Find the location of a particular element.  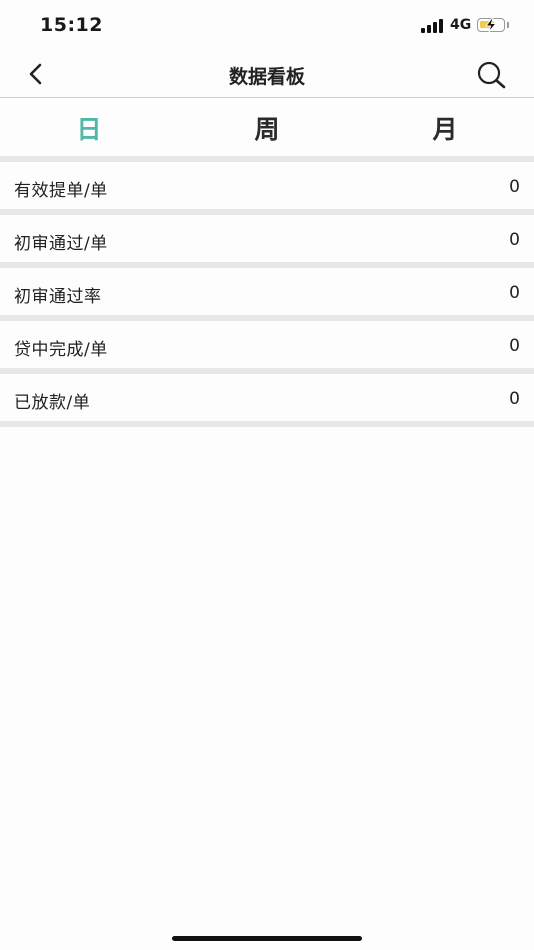

status-bar: 15:12 4G is located at coordinates (267, 25).